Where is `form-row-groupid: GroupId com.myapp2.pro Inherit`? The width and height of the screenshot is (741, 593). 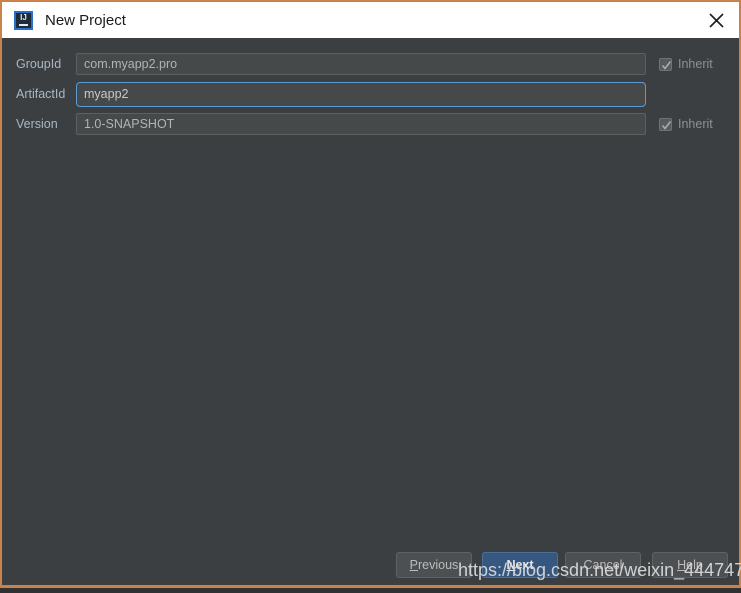 form-row-groupid: GroupId com.myapp2.pro Inherit is located at coordinates (370, 64).